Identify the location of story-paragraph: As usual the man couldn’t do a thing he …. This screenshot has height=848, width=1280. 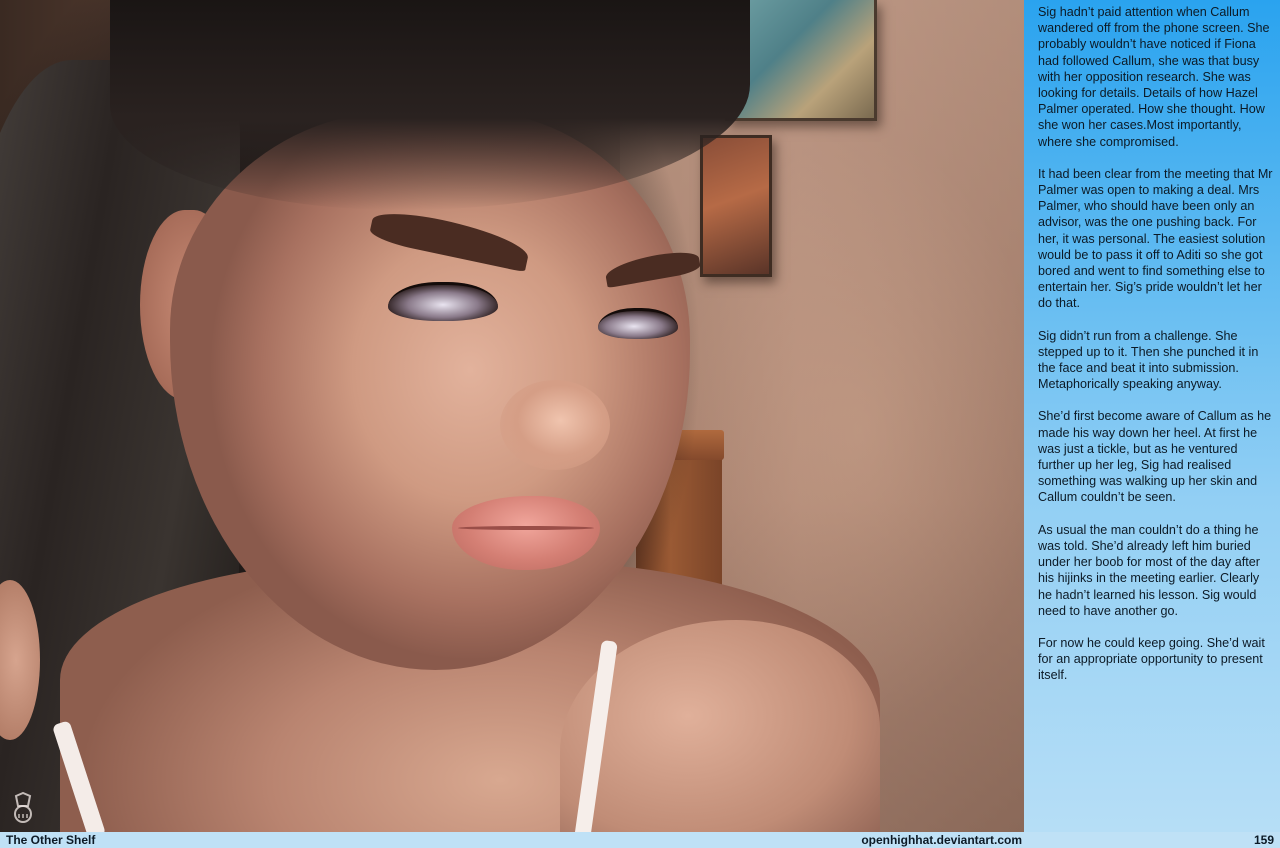
(1149, 570).